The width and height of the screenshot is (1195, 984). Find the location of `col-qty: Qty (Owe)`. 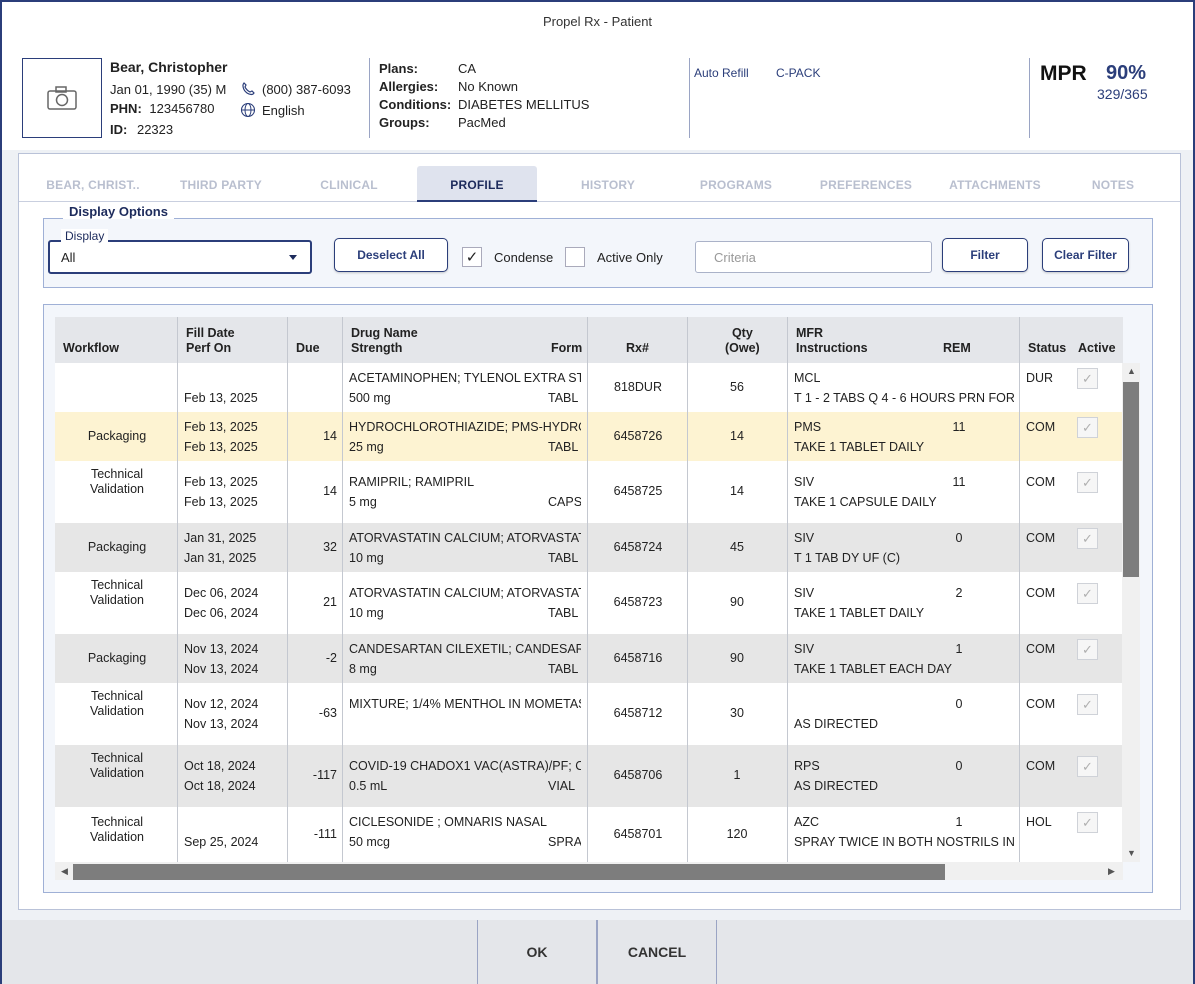

col-qty: Qty (Owe) is located at coordinates (742, 340).